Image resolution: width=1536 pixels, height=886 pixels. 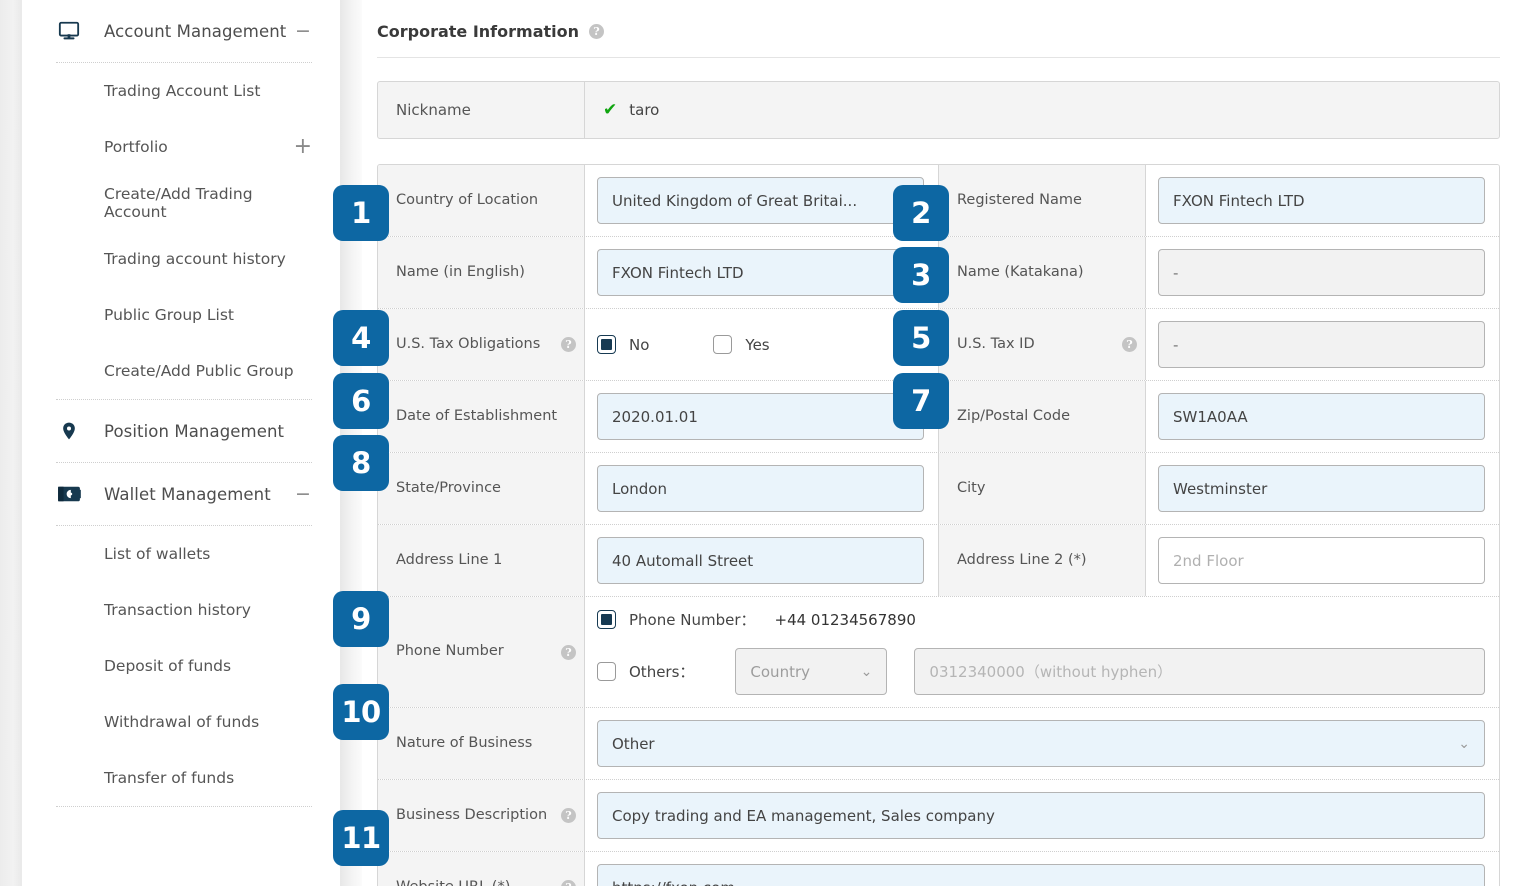 I want to click on registered-name-input: FXON Fintech LTD, so click(x=1321, y=200).